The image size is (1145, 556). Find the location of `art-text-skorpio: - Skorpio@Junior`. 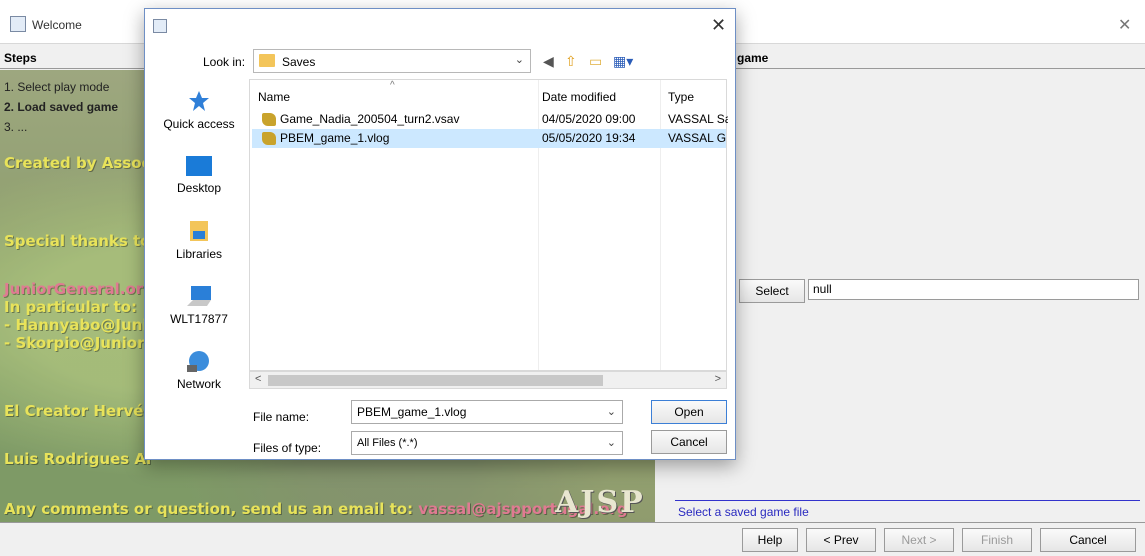

art-text-skorpio: - Skorpio@Junior is located at coordinates (74, 343).